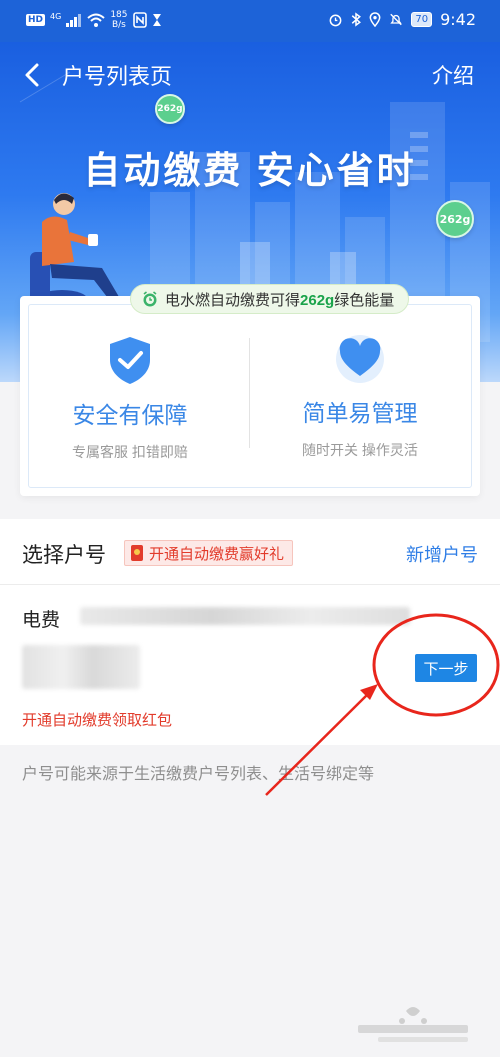  What do you see at coordinates (97, 719) in the screenshot?
I see `account-promo-text: 开通自动缴费领取红包` at bounding box center [97, 719].